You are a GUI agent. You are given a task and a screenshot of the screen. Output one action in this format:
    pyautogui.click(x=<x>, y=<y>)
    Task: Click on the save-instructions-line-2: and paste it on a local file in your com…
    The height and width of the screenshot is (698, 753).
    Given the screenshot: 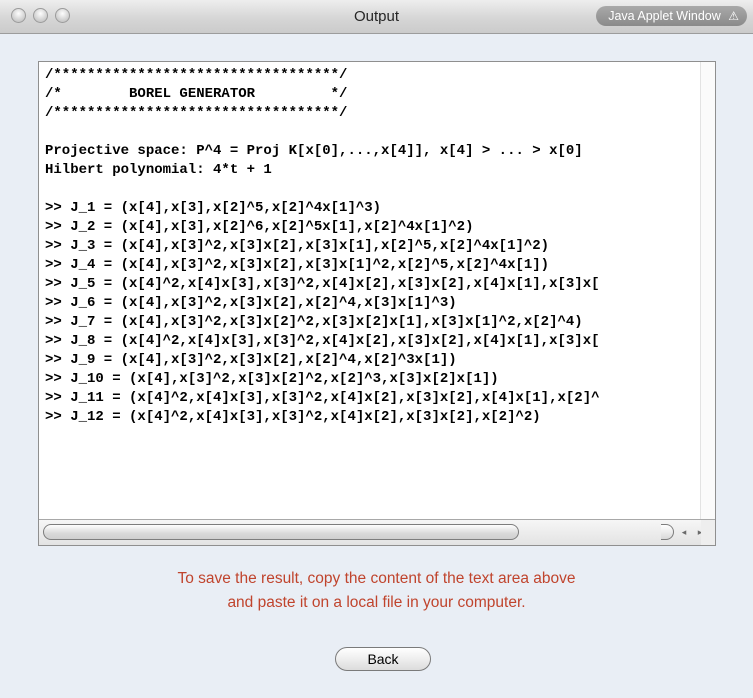 What is the action you would take?
    pyautogui.click(x=376, y=602)
    